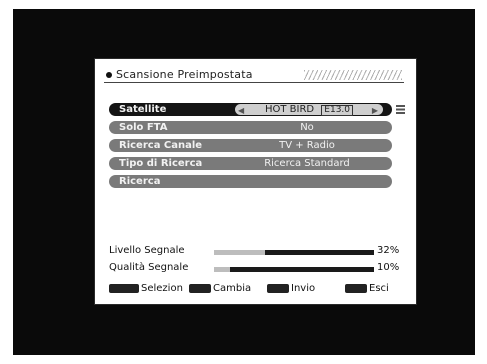 This screenshot has width=487, height=364. I want to click on row-label: Ricerca, so click(140, 181).